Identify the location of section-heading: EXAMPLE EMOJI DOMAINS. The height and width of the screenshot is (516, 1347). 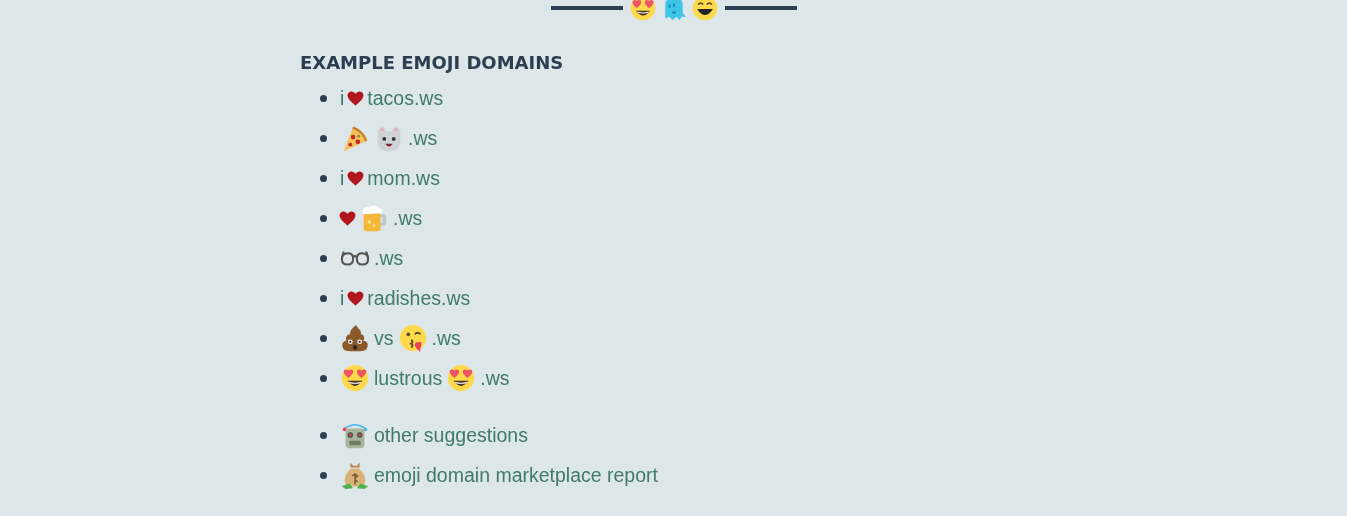
(432, 62).